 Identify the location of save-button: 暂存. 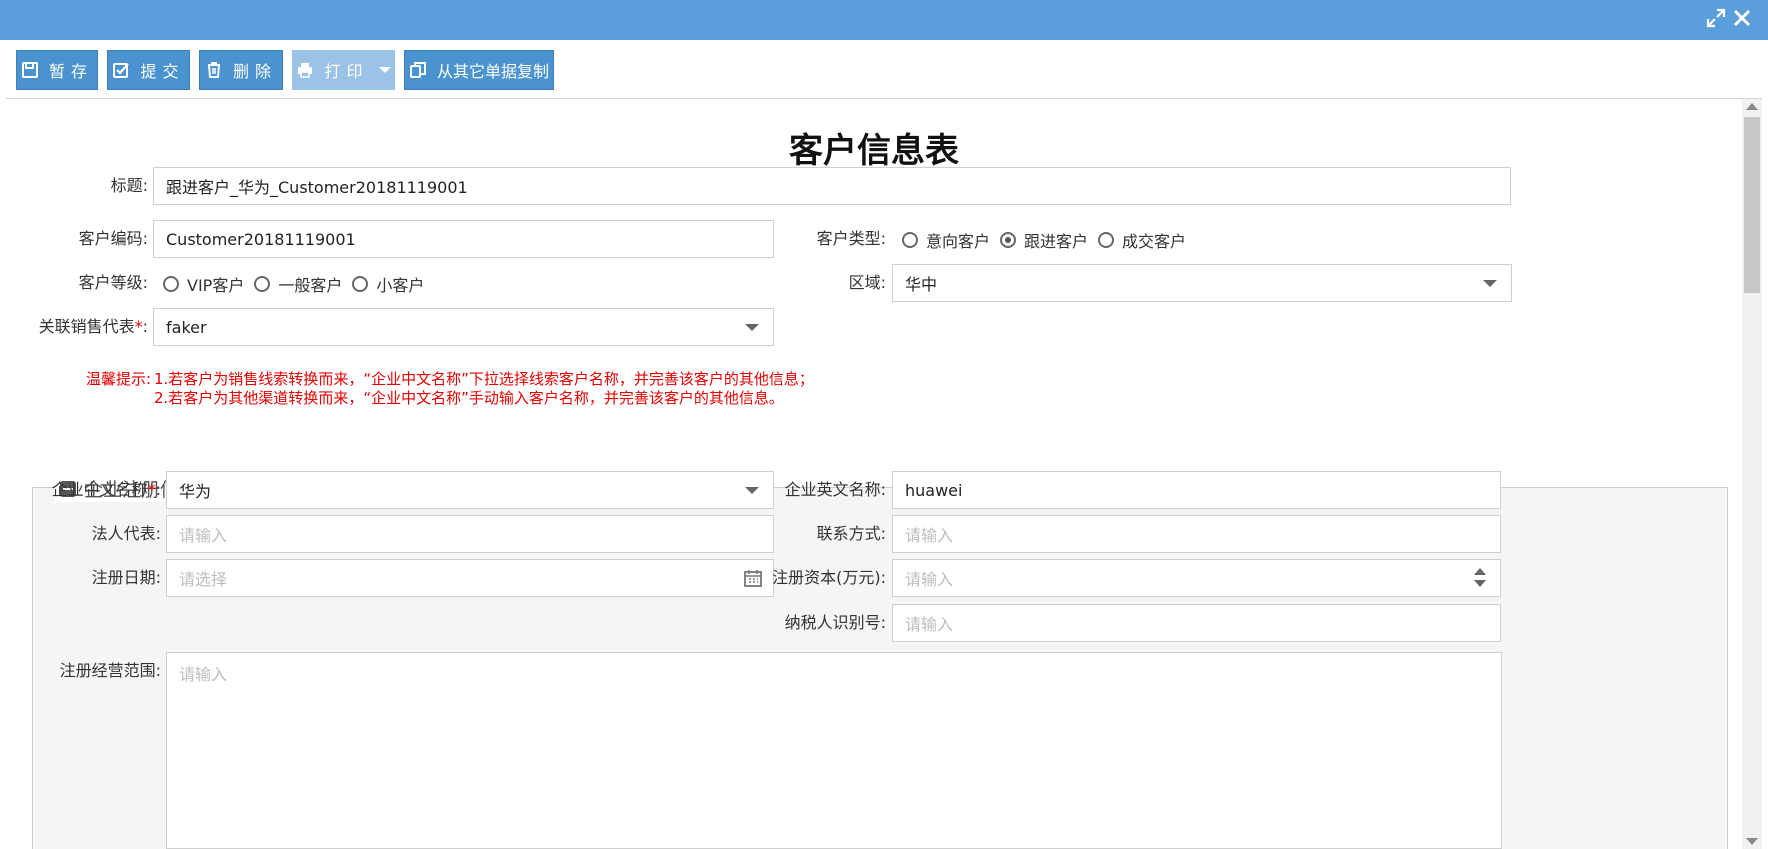
(57, 70).